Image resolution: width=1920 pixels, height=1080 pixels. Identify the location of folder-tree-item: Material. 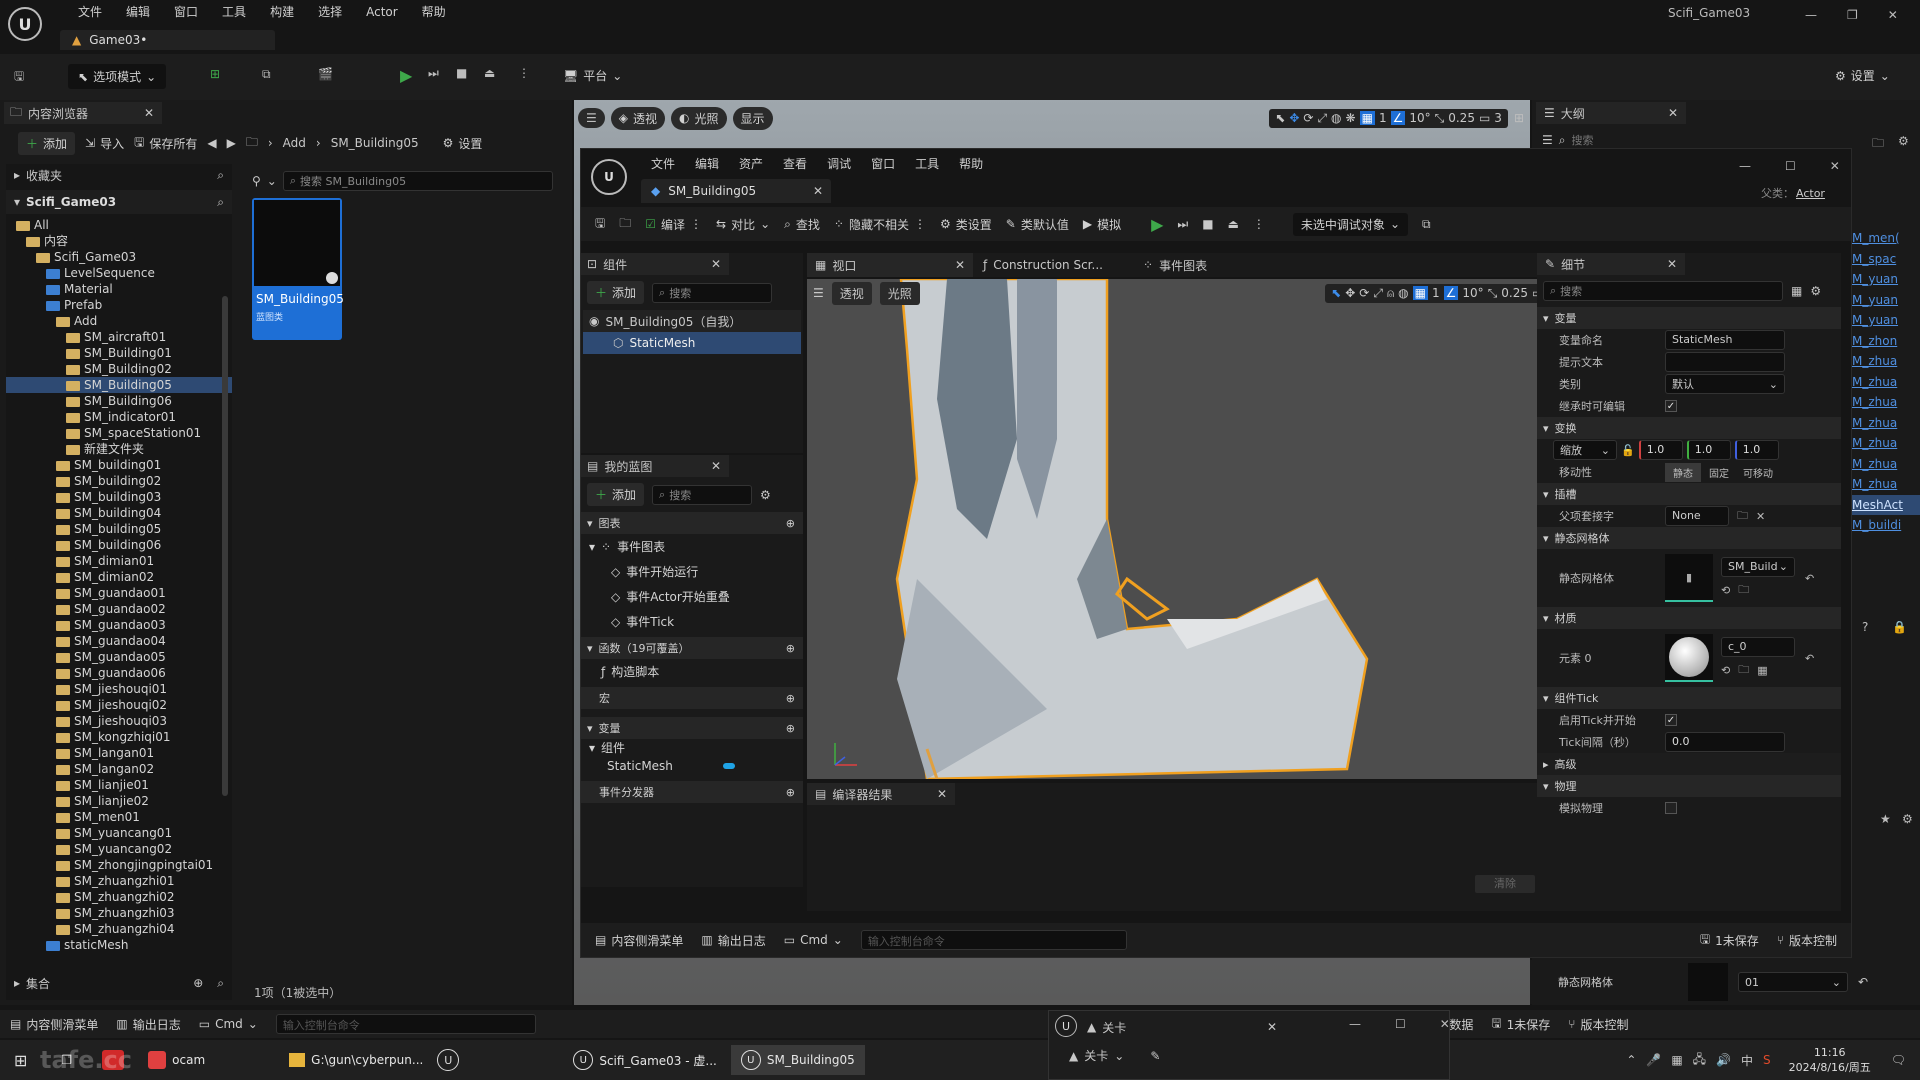
(119, 289).